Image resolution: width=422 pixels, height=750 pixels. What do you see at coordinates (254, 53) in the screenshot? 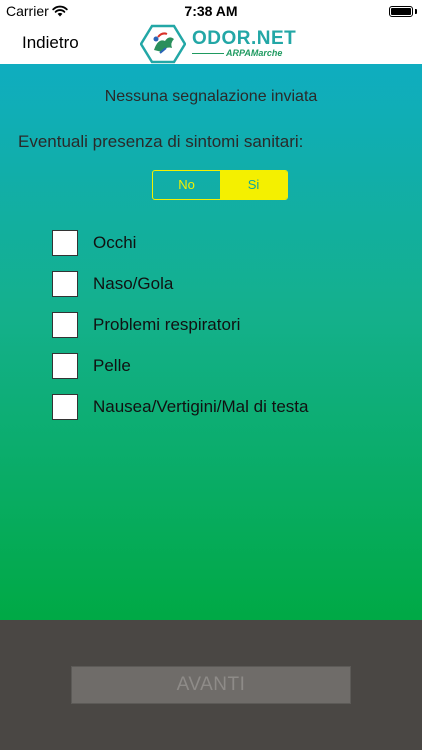
I see `logo-subtitle: ARPAMarche` at bounding box center [254, 53].